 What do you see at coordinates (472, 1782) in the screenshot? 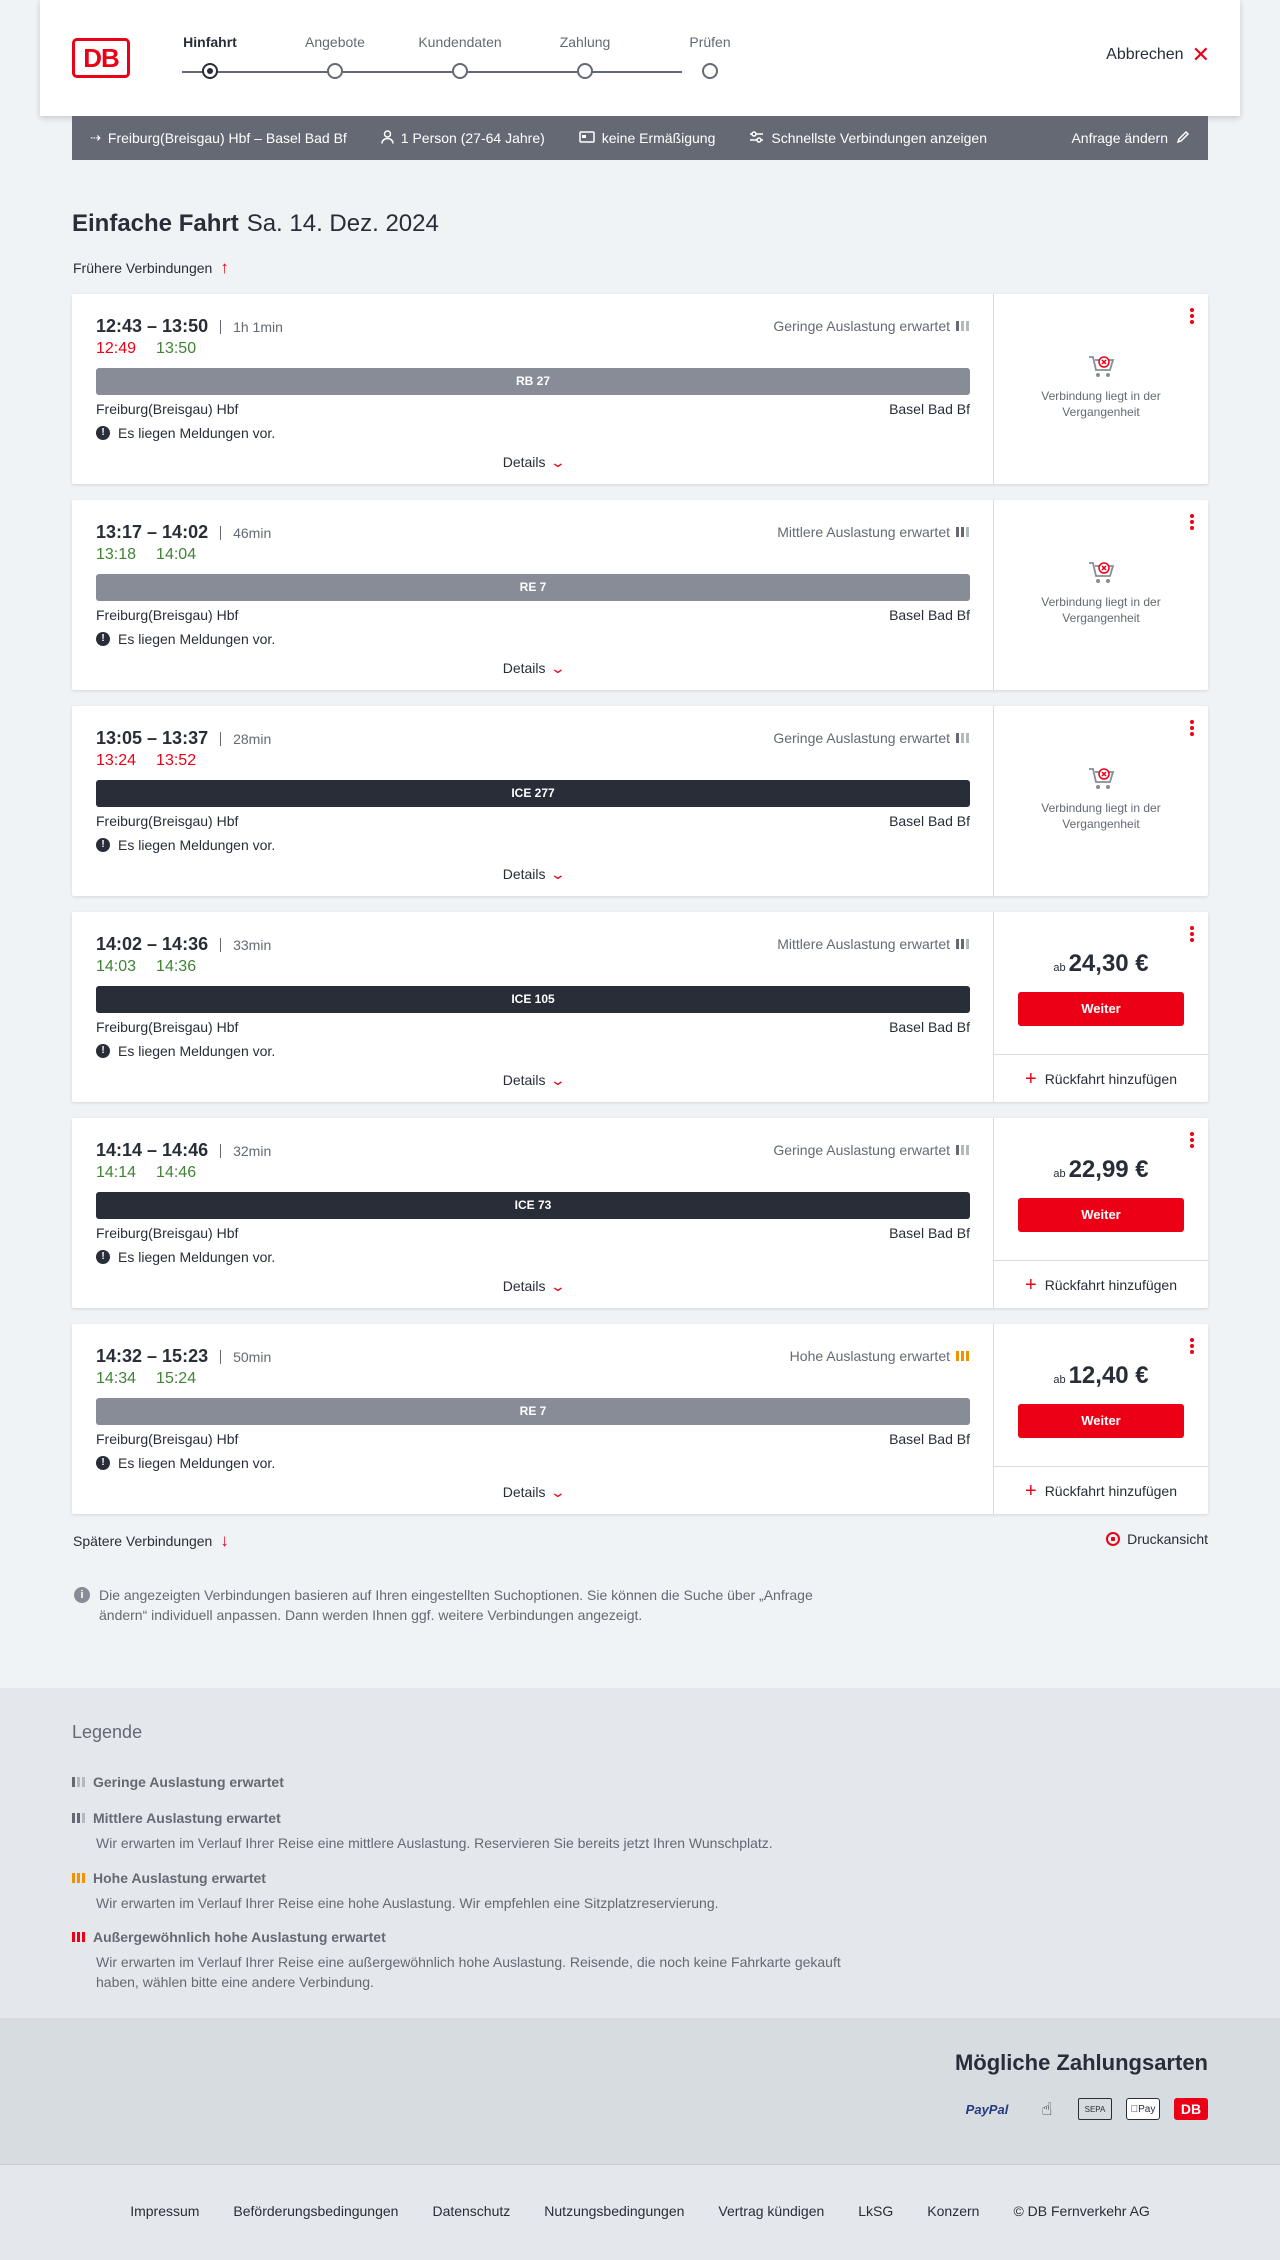
I see `legend-item-low: Geringe Auslastung erwartet` at bounding box center [472, 1782].